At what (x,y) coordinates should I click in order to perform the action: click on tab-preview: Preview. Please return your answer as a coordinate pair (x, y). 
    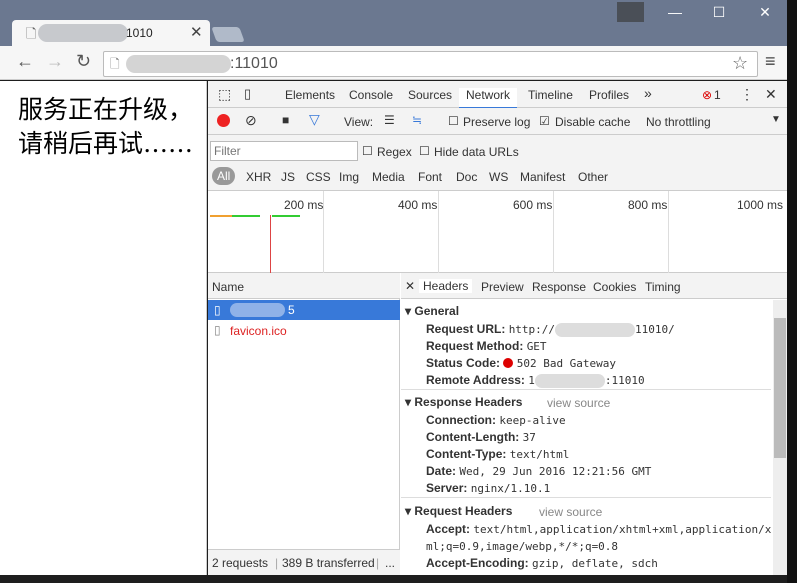
    Looking at the image, I should click on (502, 287).